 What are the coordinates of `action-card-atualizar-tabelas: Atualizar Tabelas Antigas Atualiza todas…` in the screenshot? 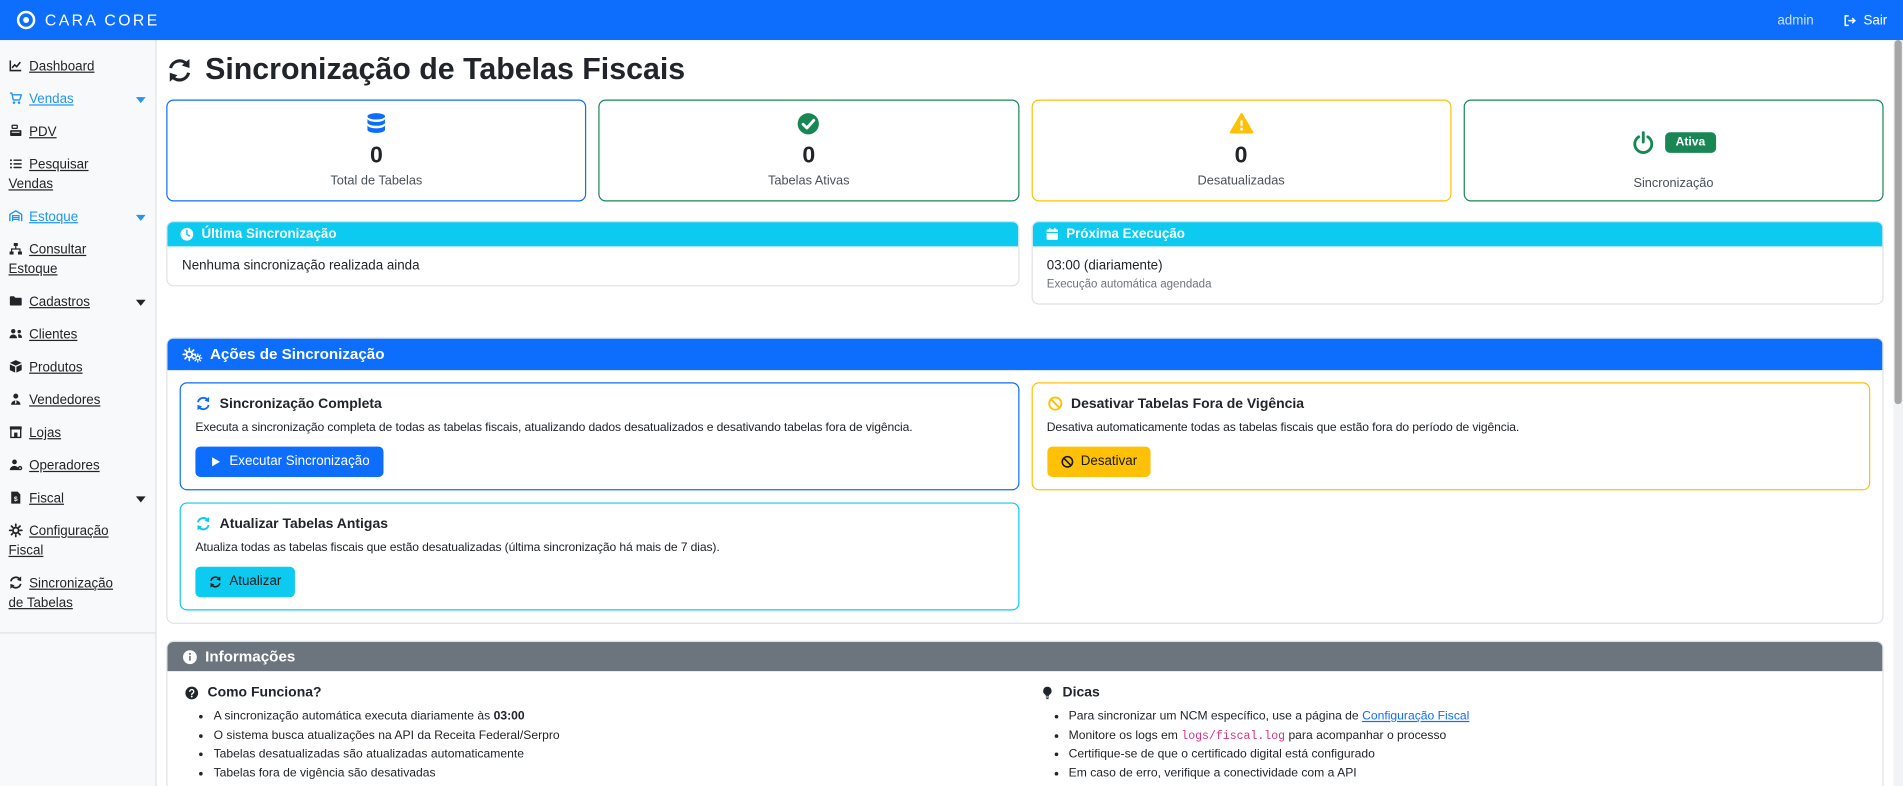 It's located at (599, 556).